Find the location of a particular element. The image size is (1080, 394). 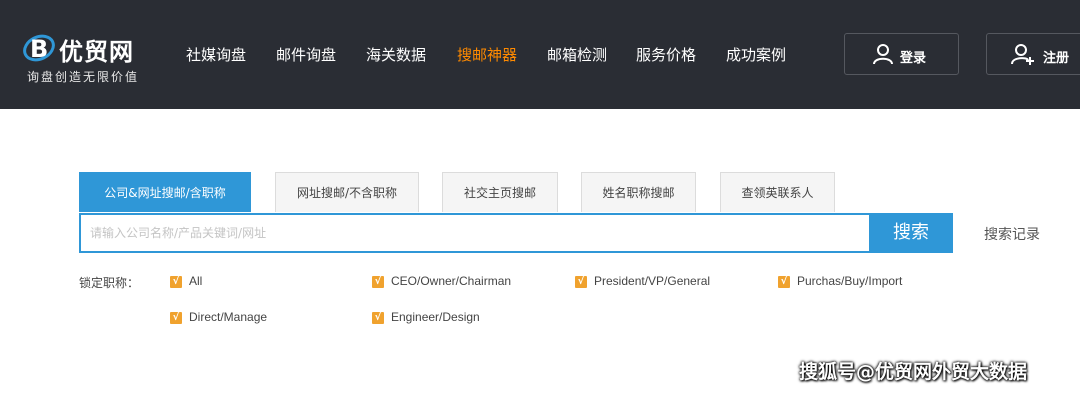

tab-url-without-title: 网址搜邮/不含职称 is located at coordinates (347, 192).